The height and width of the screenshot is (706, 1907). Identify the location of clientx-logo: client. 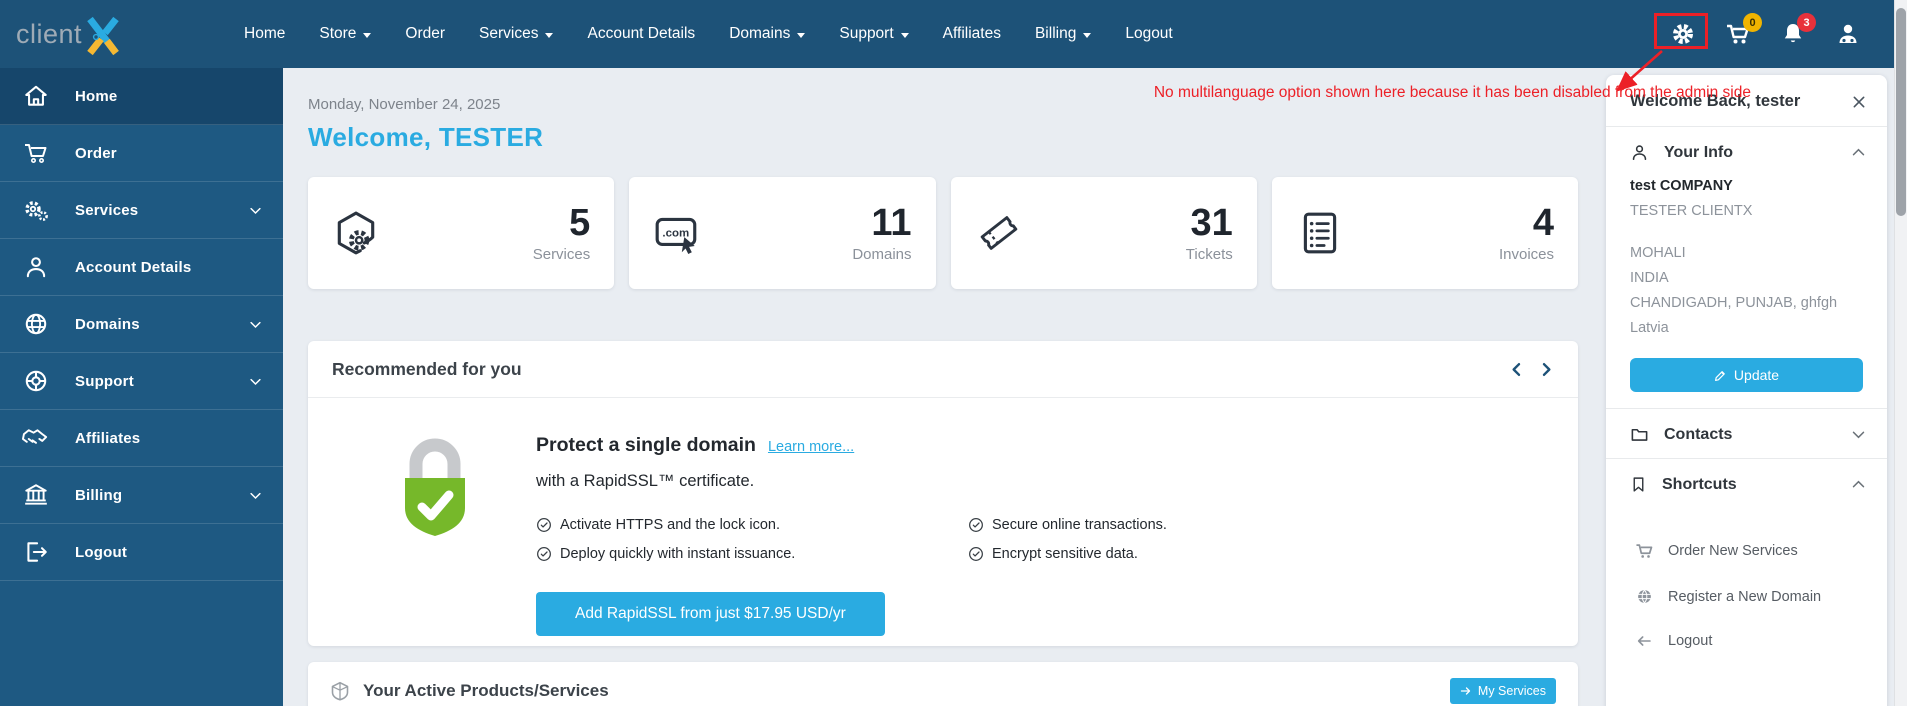
(80, 34).